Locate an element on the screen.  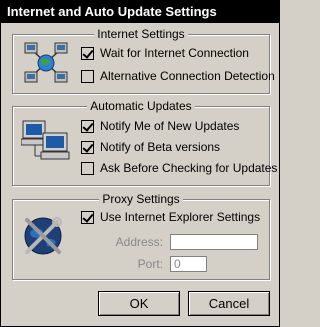
notify-beta-option: Notify of Beta versions is located at coordinates (150, 147).